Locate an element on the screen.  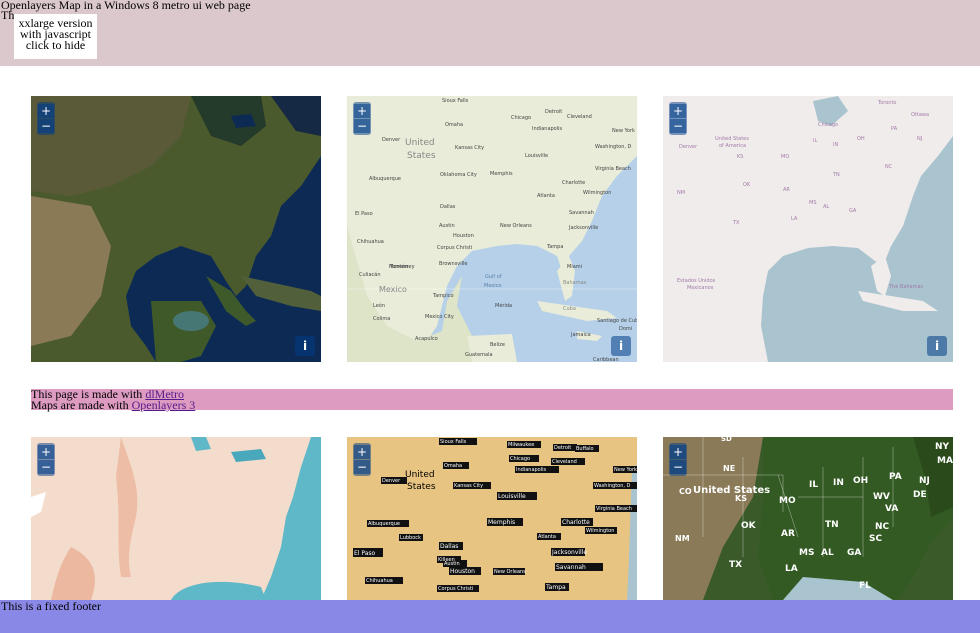
svg-text: SC is located at coordinates (875, 539).